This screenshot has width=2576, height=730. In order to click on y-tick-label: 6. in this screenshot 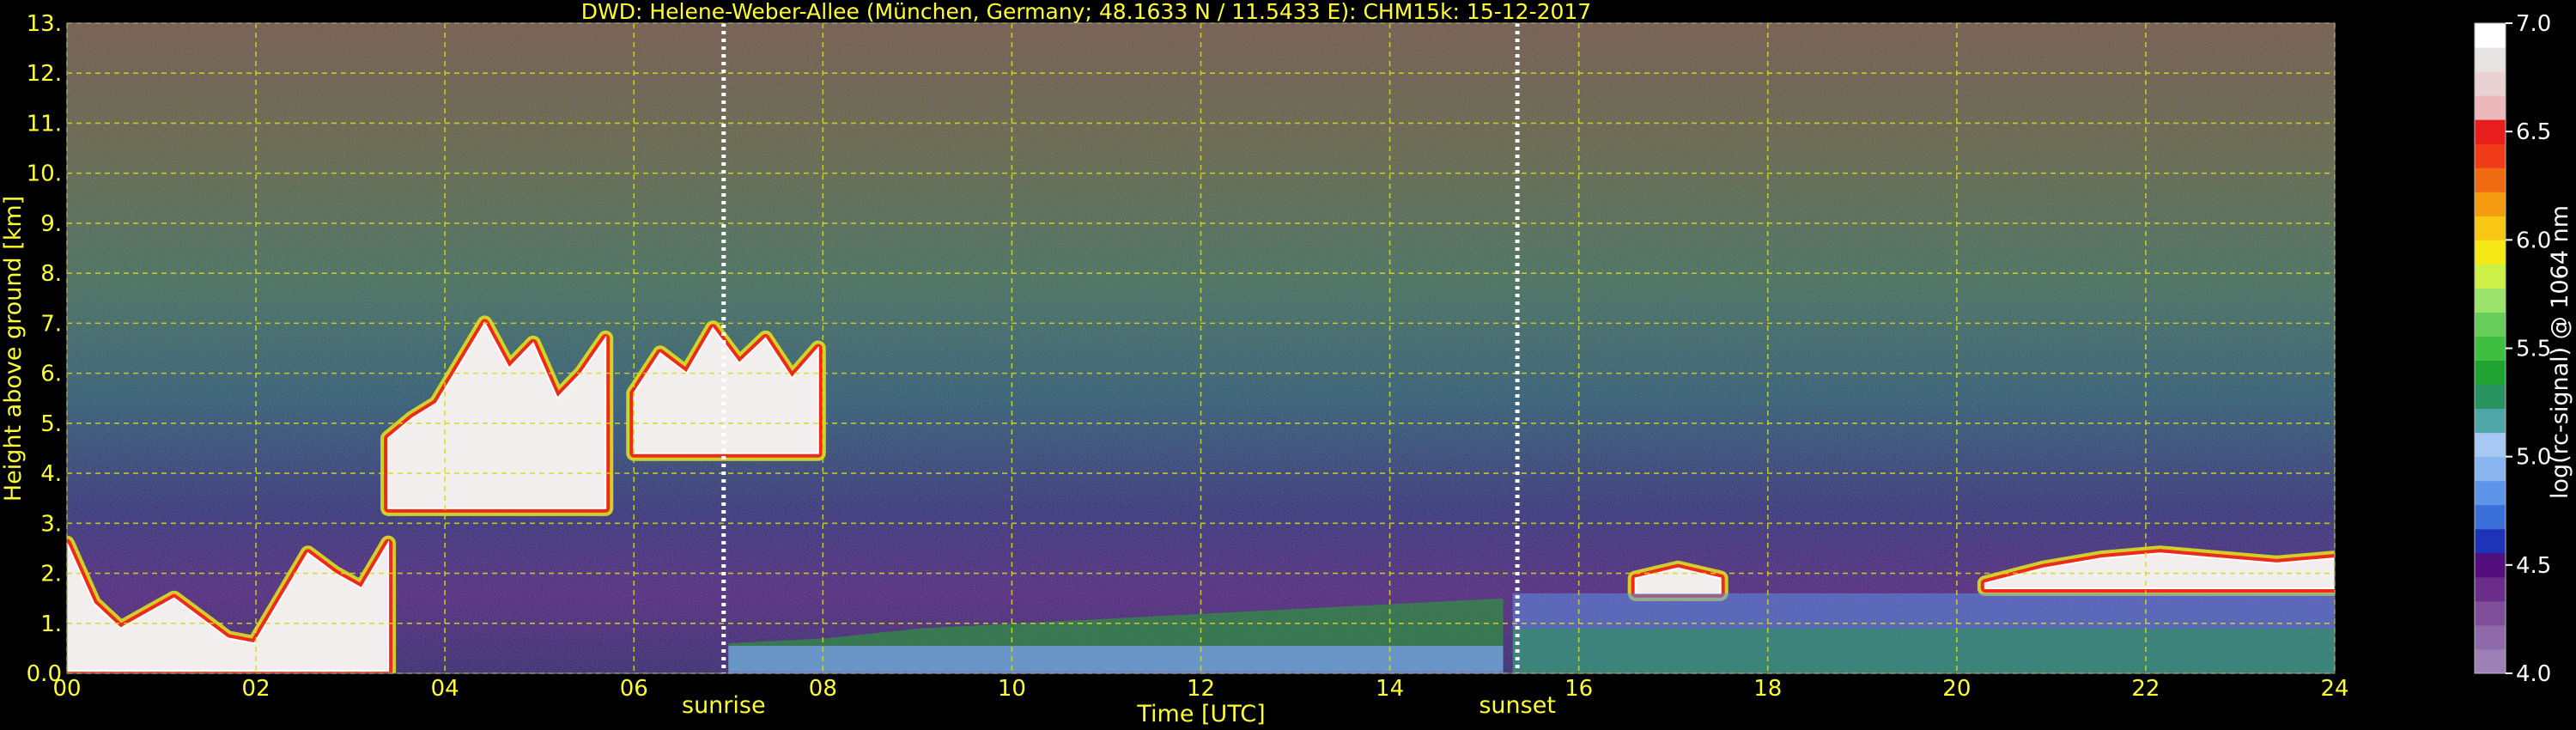, I will do `click(51, 374)`.